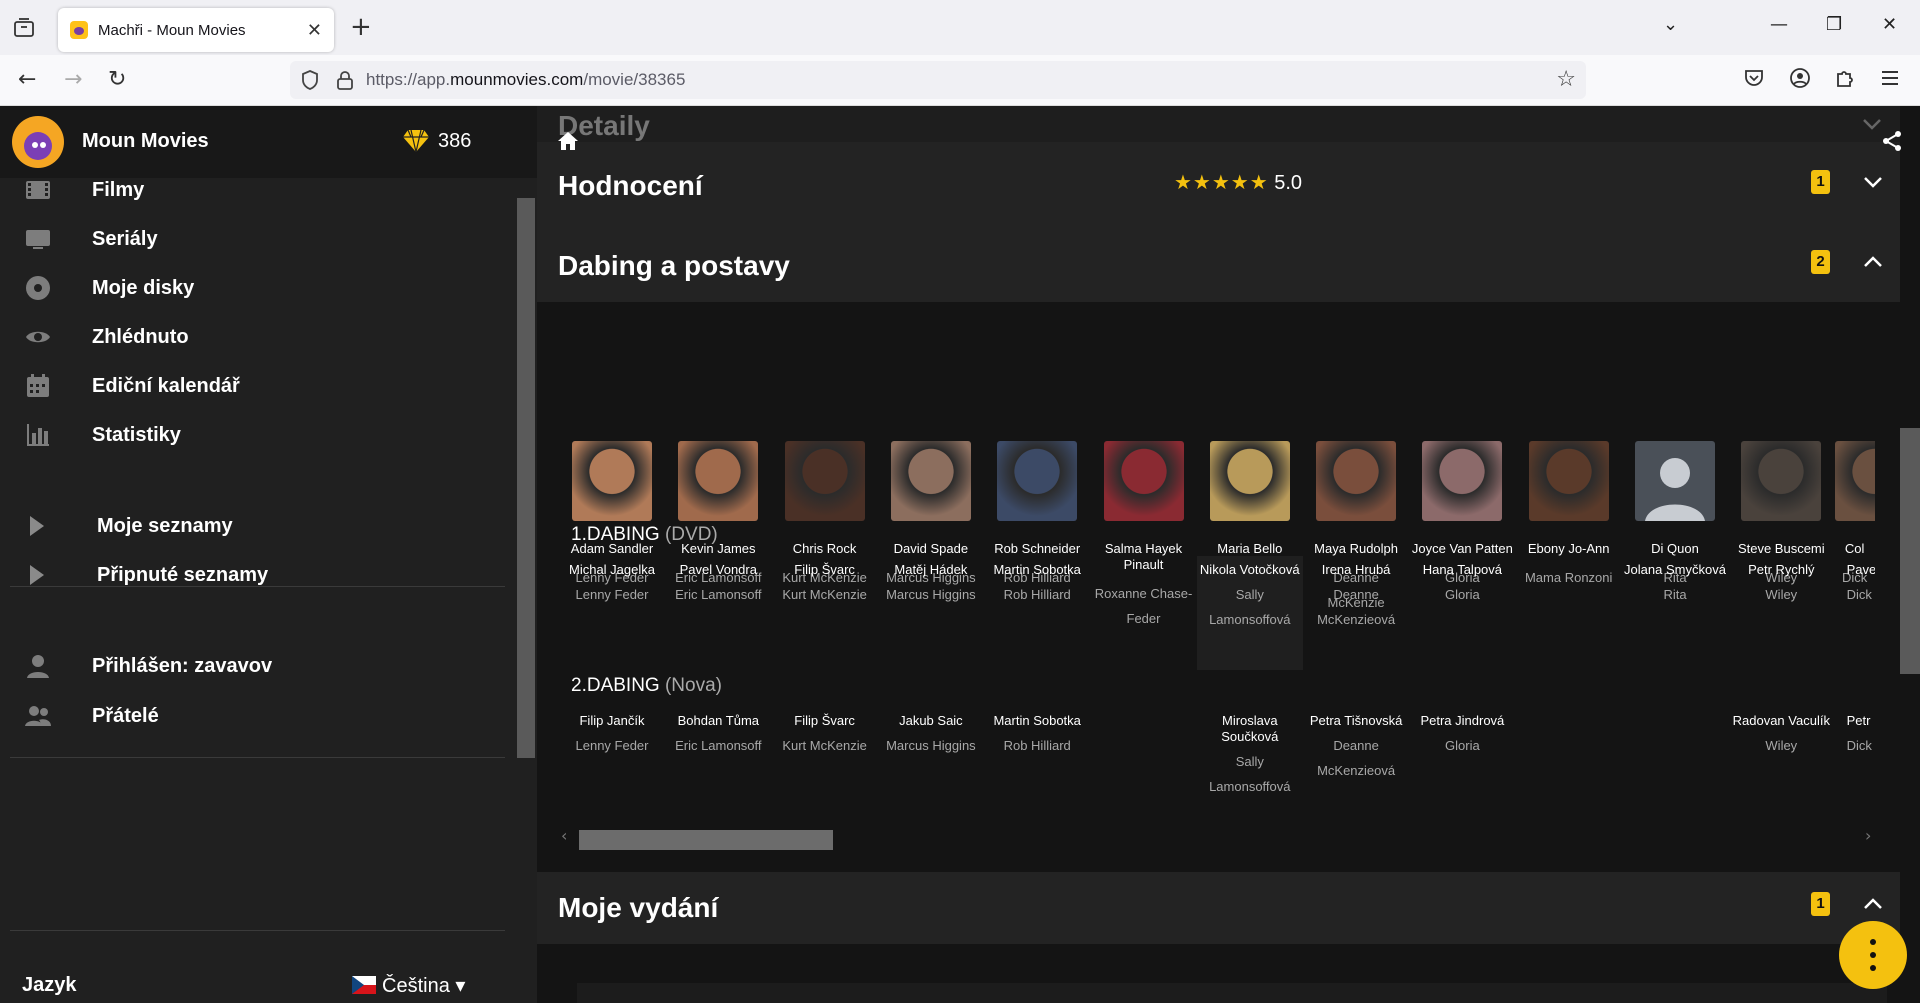 The image size is (1920, 1003). What do you see at coordinates (255, 337) in the screenshot?
I see `sidebar-item-zhlednuto: Zhlédnuto` at bounding box center [255, 337].